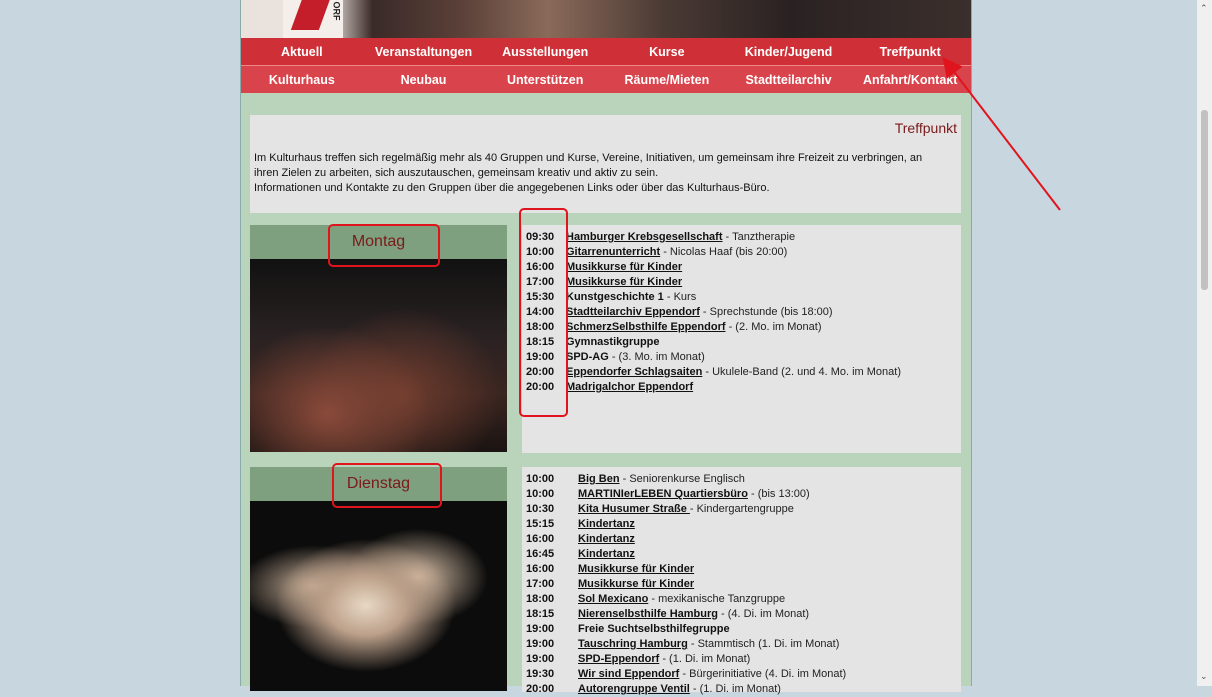 This screenshot has width=1212, height=697. Describe the element at coordinates (1204, 9) in the screenshot. I see `scroll-up-icon: ⌃` at that location.